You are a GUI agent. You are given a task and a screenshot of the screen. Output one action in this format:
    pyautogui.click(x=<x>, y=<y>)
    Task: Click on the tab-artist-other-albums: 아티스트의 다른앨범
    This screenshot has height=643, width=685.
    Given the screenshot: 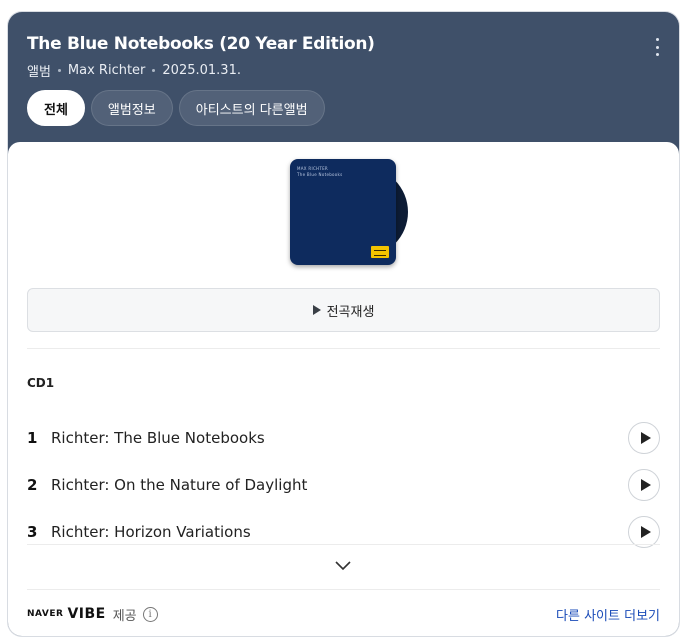 What is the action you would take?
    pyautogui.click(x=251, y=108)
    